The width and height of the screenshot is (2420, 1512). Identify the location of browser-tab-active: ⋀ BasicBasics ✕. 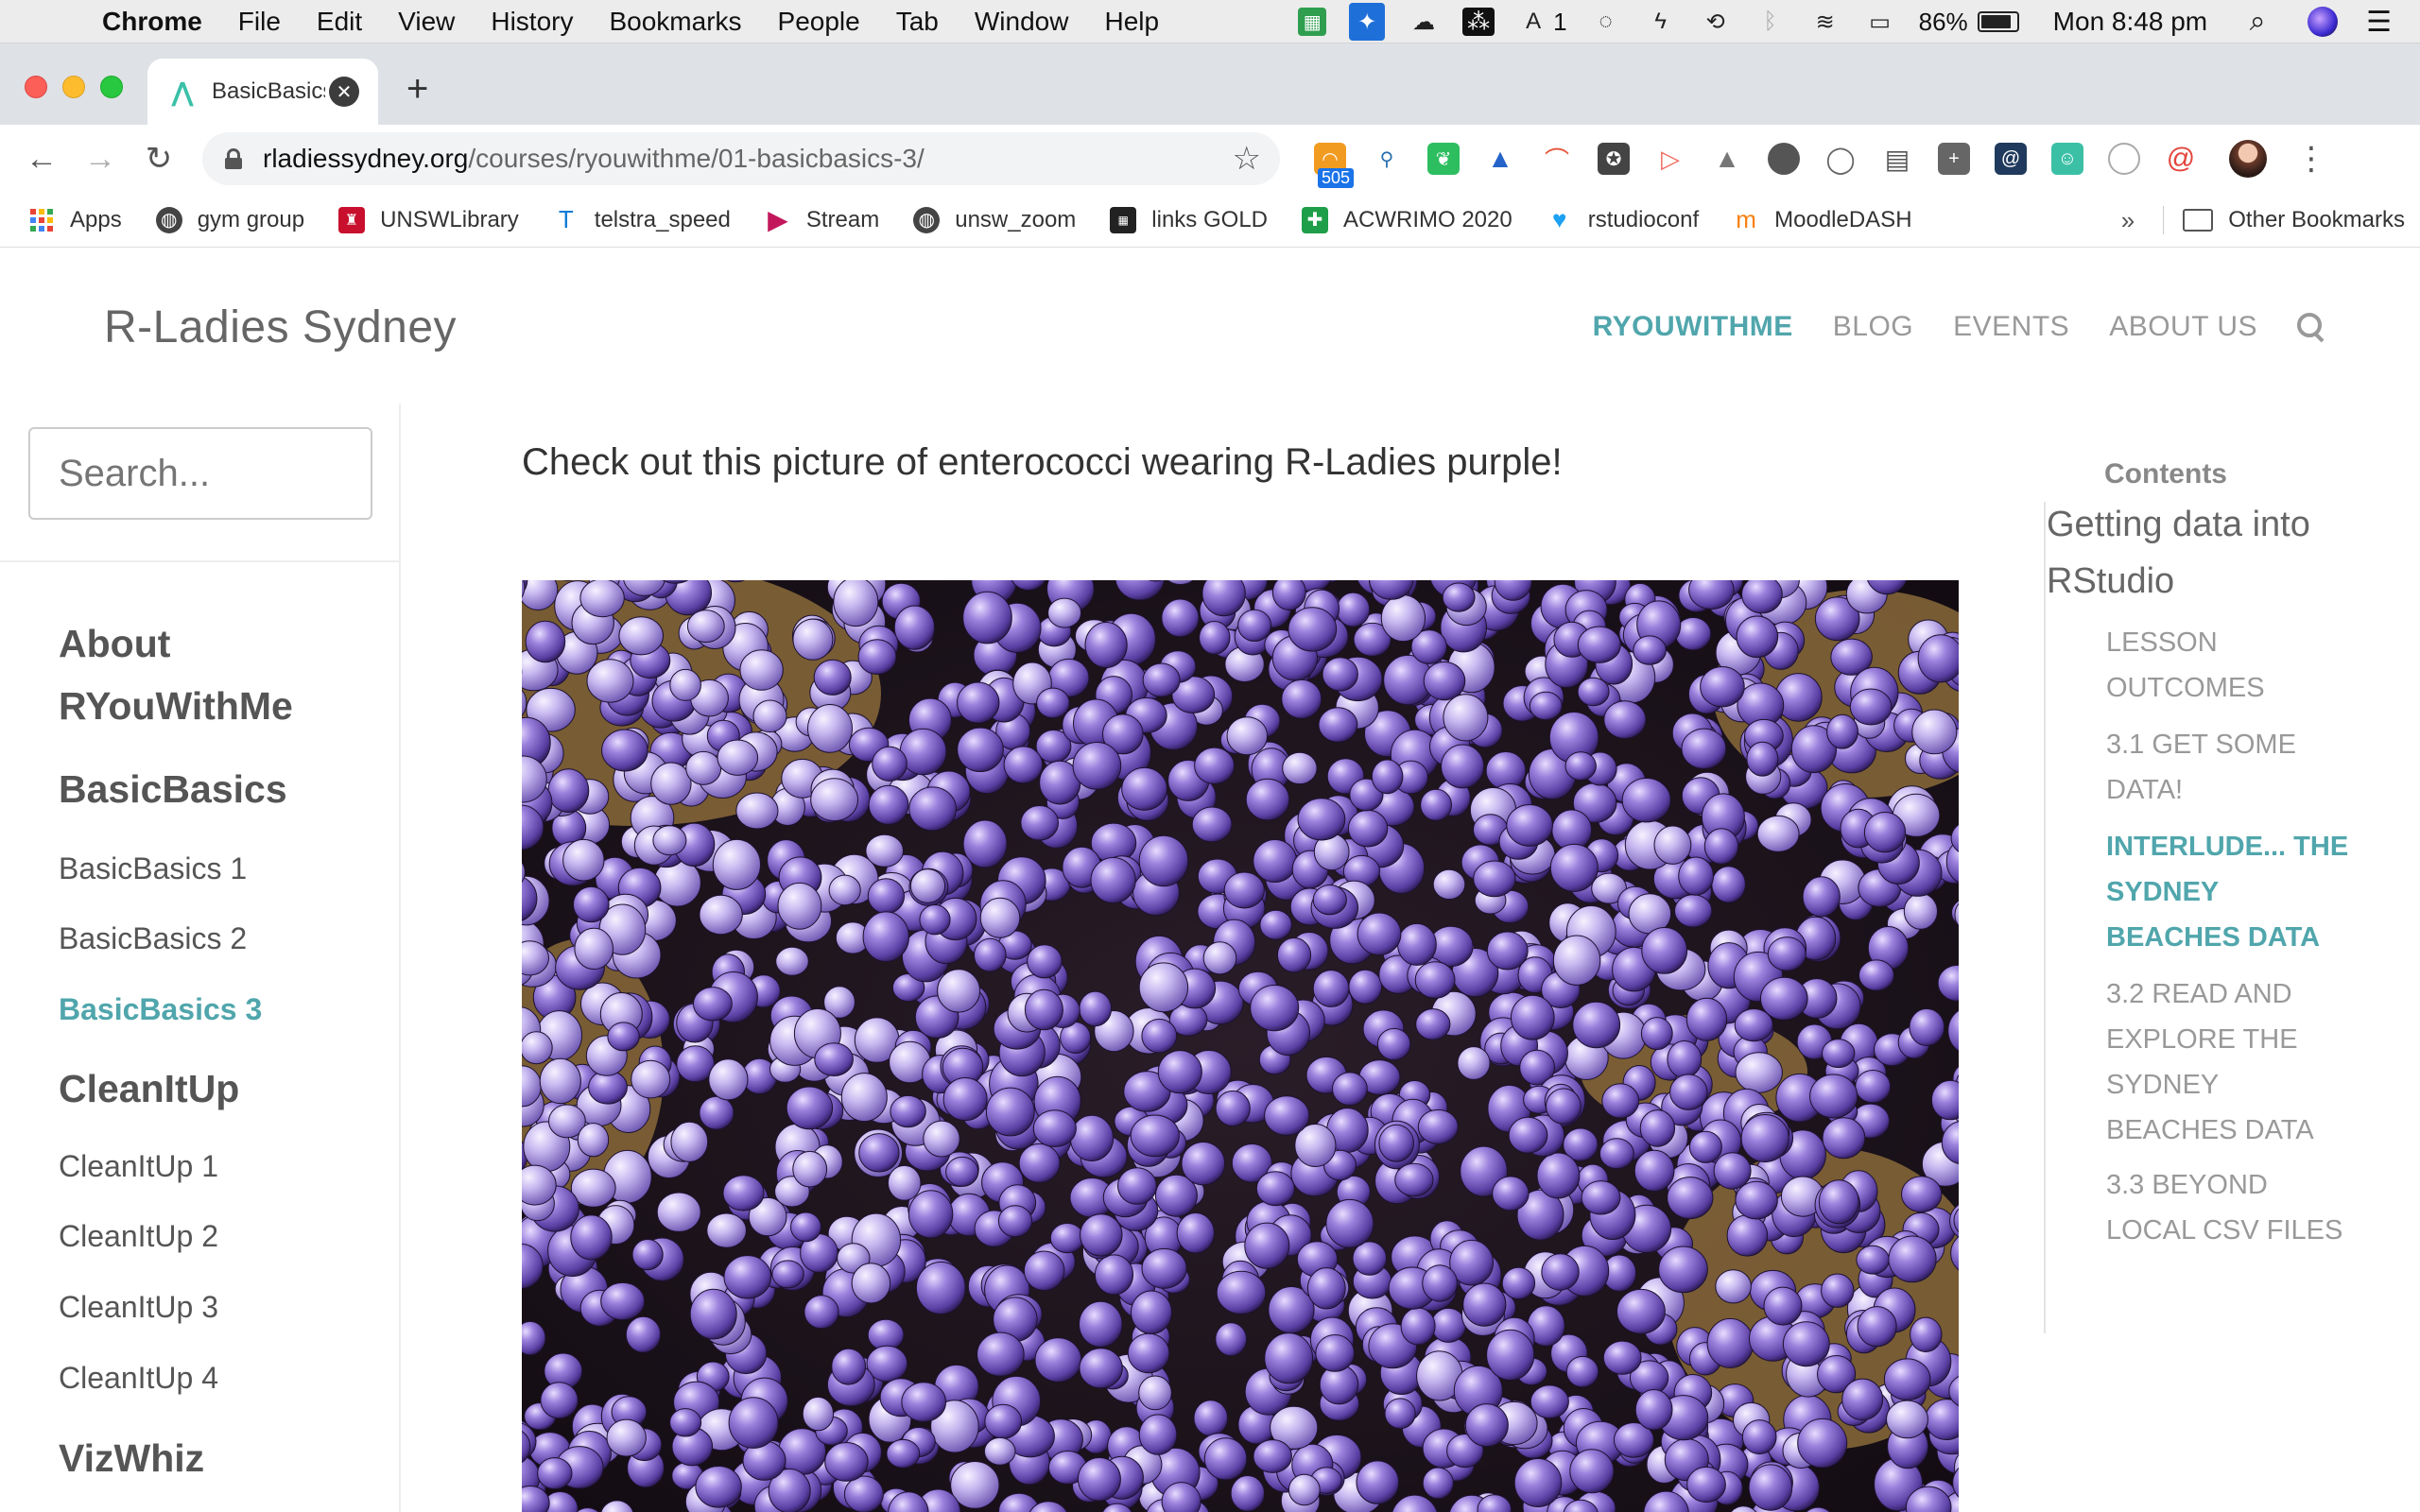
(262, 92).